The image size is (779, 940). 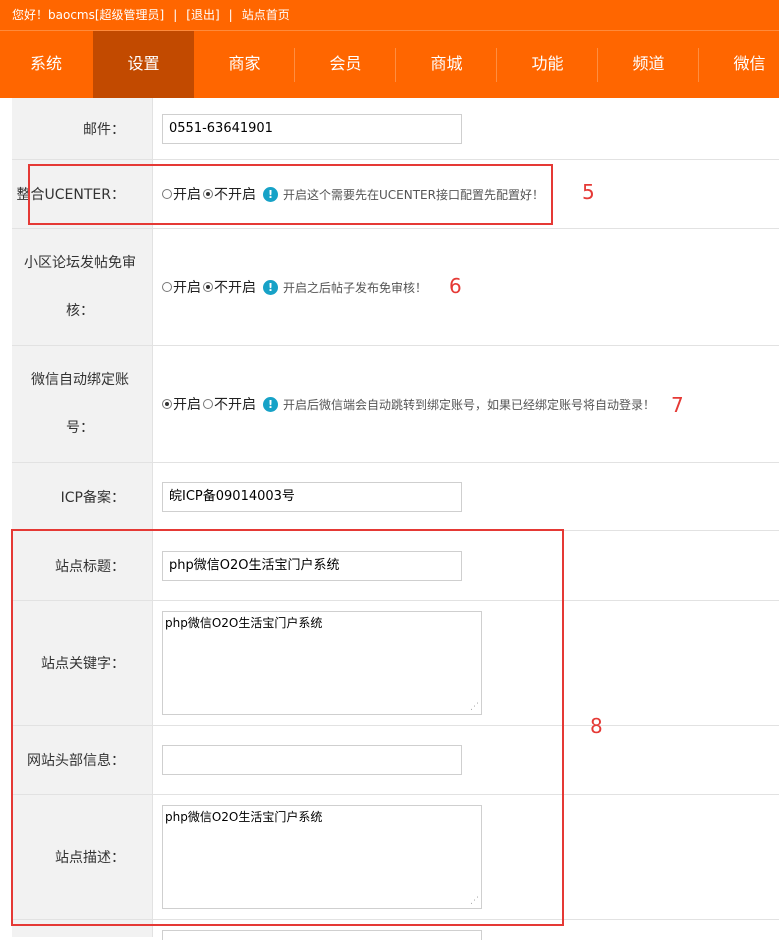 What do you see at coordinates (355, 287) in the screenshot?
I see `forum-tip: 开启之后帖子发布免审核！` at bounding box center [355, 287].